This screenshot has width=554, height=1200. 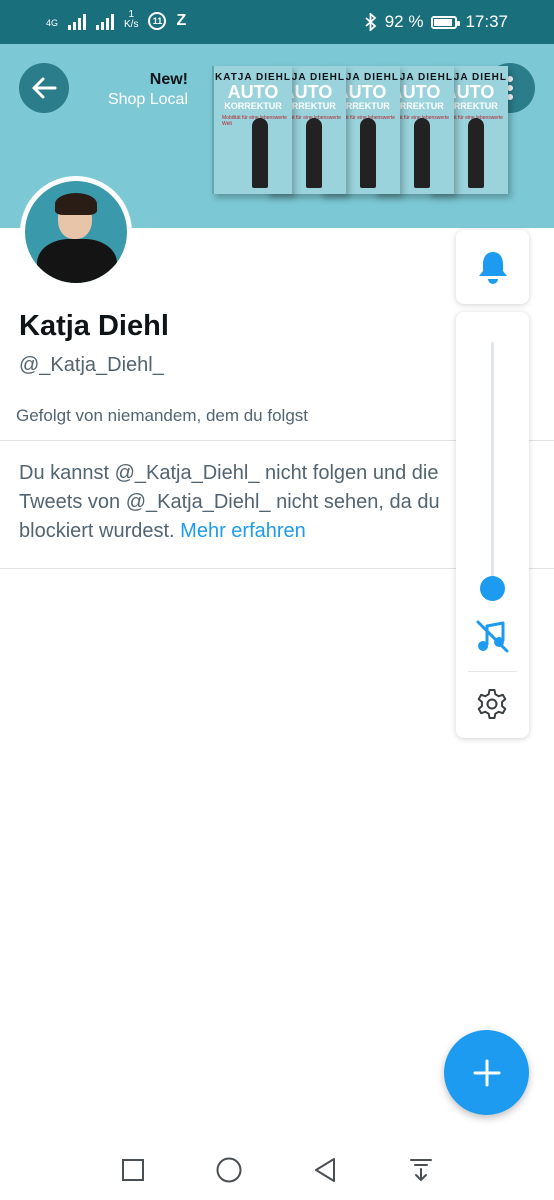 I want to click on volume-panel, so click(x=492, y=525).